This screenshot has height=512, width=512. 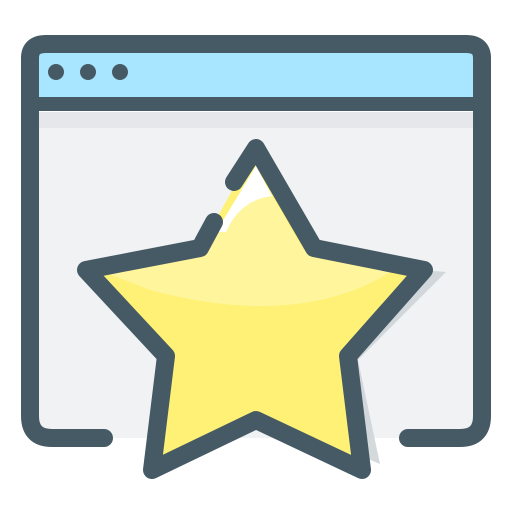 What do you see at coordinates (256, 120) in the screenshot?
I see `window-body-shading` at bounding box center [256, 120].